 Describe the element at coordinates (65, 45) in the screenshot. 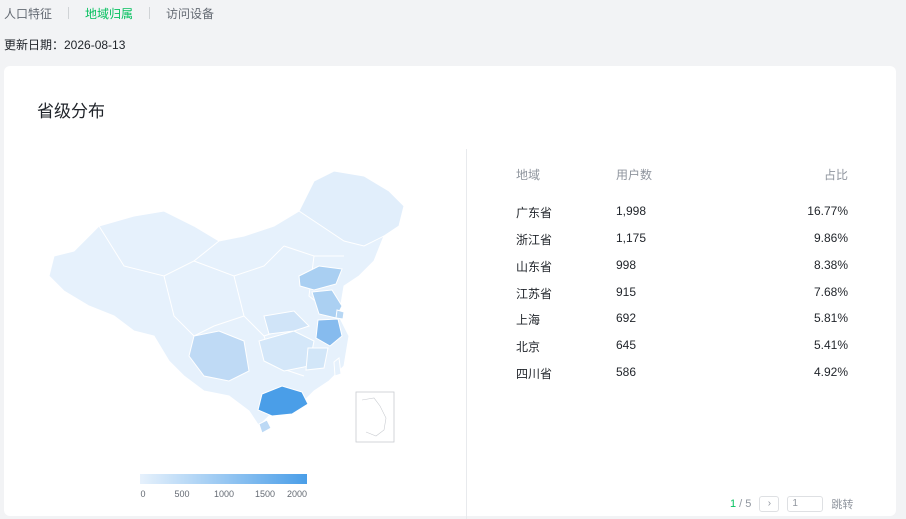

I see `update-date: 更新日期：2026-08-13` at that location.